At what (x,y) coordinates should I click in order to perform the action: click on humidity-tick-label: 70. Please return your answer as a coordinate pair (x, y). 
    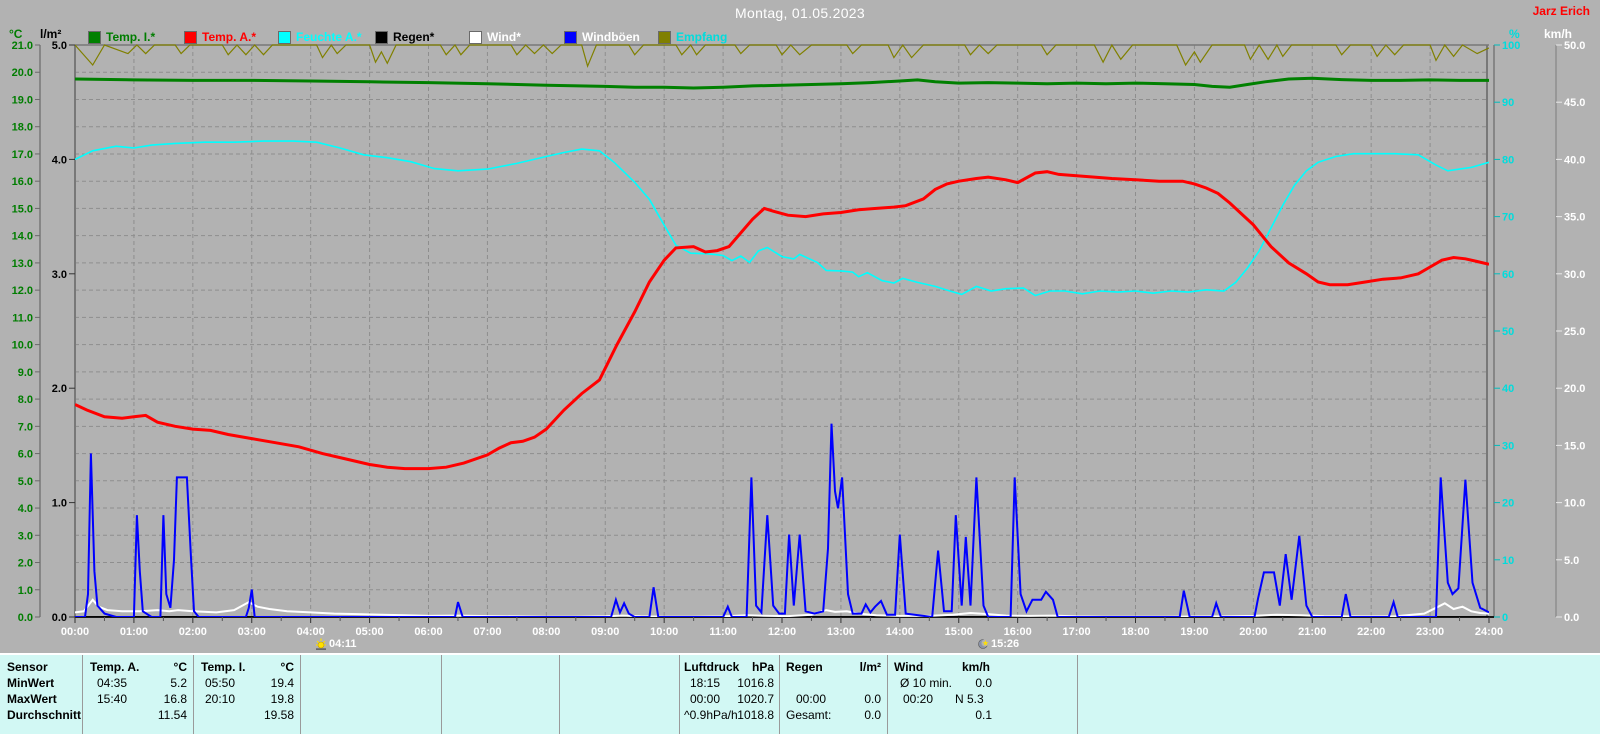
    Looking at the image, I should click on (1508, 218).